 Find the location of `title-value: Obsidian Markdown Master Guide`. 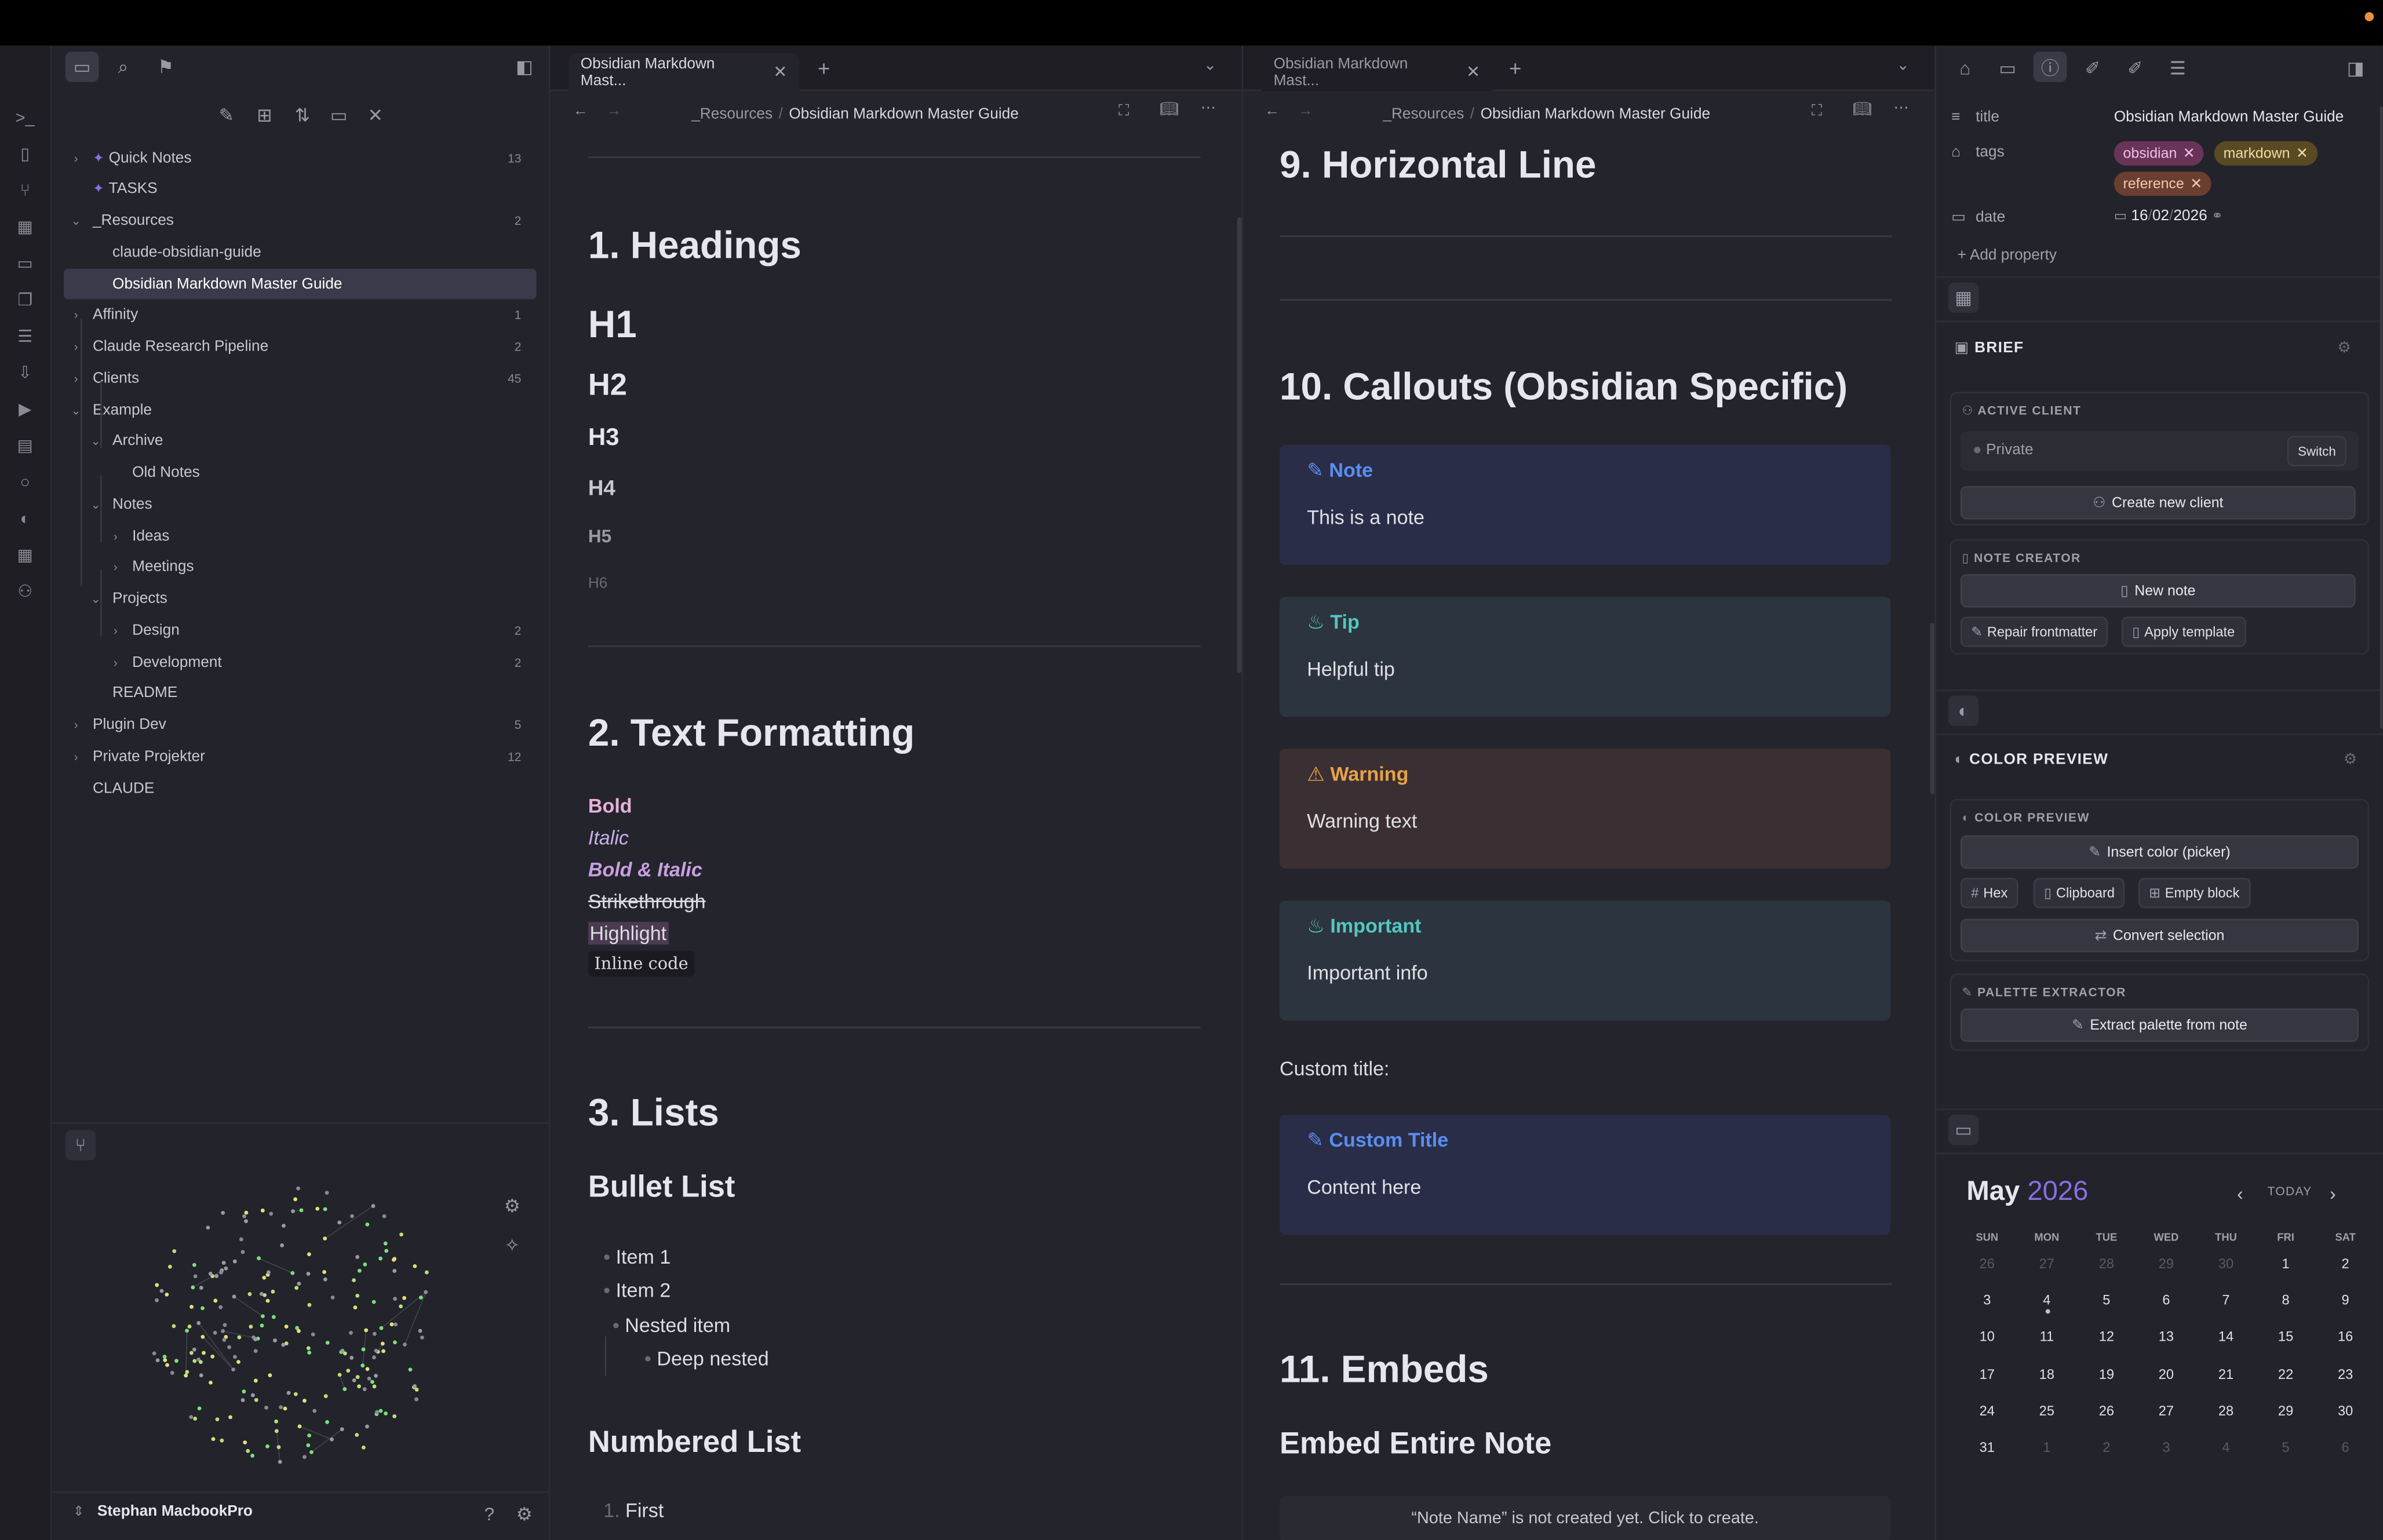

title-value: Obsidian Markdown Master Guide is located at coordinates (2229, 118).